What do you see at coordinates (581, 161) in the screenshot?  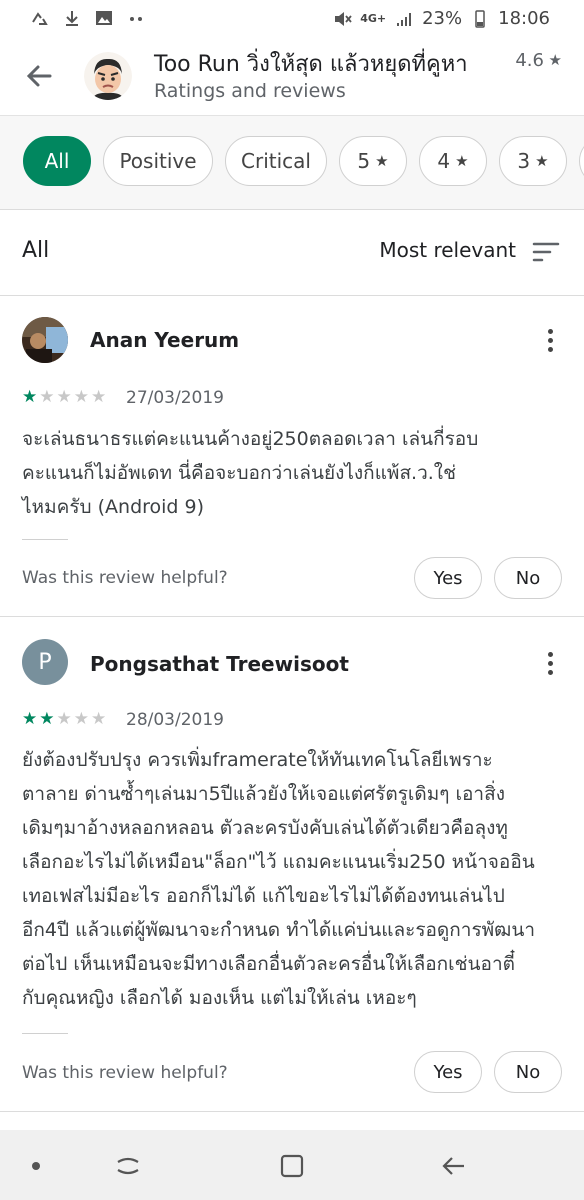 I see `filter-chip-overflow` at bounding box center [581, 161].